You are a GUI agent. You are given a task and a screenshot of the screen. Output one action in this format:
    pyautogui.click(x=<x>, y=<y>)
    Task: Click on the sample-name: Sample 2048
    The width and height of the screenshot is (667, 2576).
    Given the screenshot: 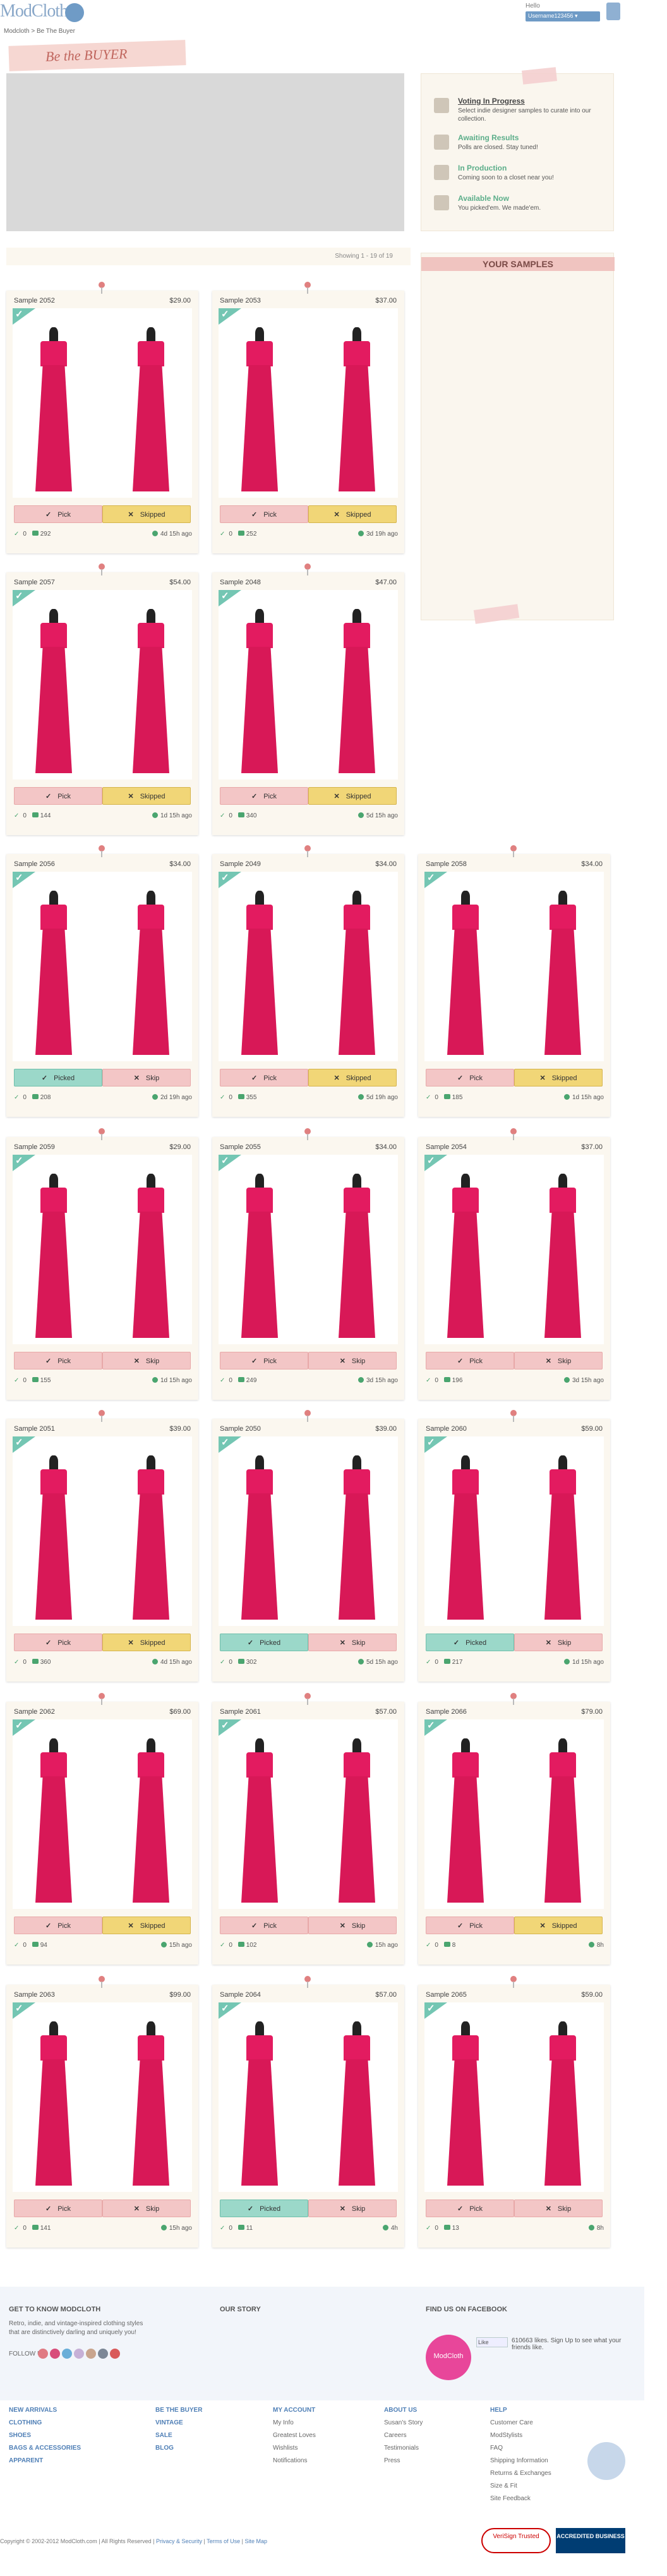 What is the action you would take?
    pyautogui.click(x=240, y=582)
    